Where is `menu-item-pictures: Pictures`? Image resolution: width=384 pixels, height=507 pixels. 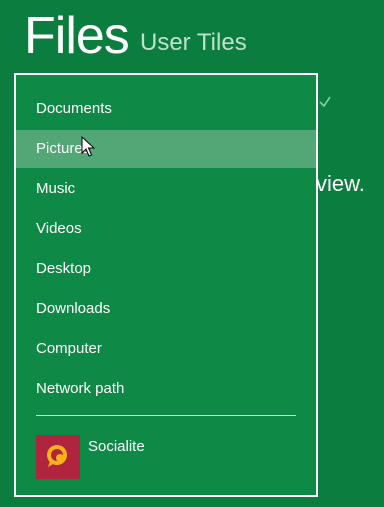 menu-item-pictures: Pictures is located at coordinates (166, 149).